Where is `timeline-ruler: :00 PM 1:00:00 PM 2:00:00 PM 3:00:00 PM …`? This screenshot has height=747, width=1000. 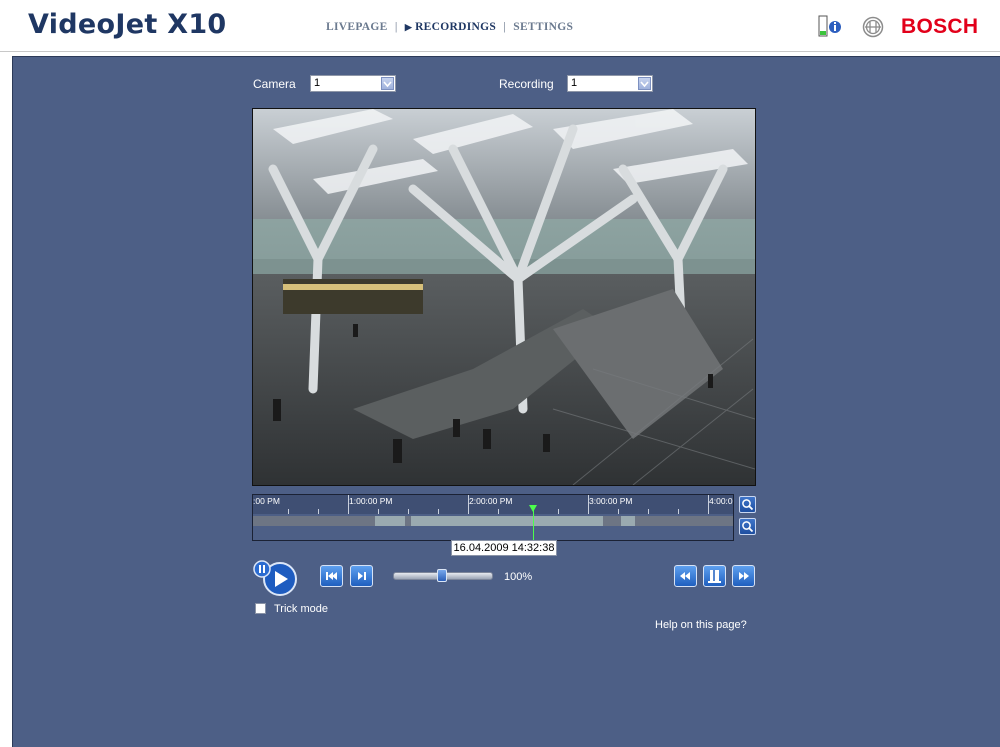
timeline-ruler: :00 PM 1:00:00 PM 2:00:00 PM 3:00:00 PM … is located at coordinates (493, 504).